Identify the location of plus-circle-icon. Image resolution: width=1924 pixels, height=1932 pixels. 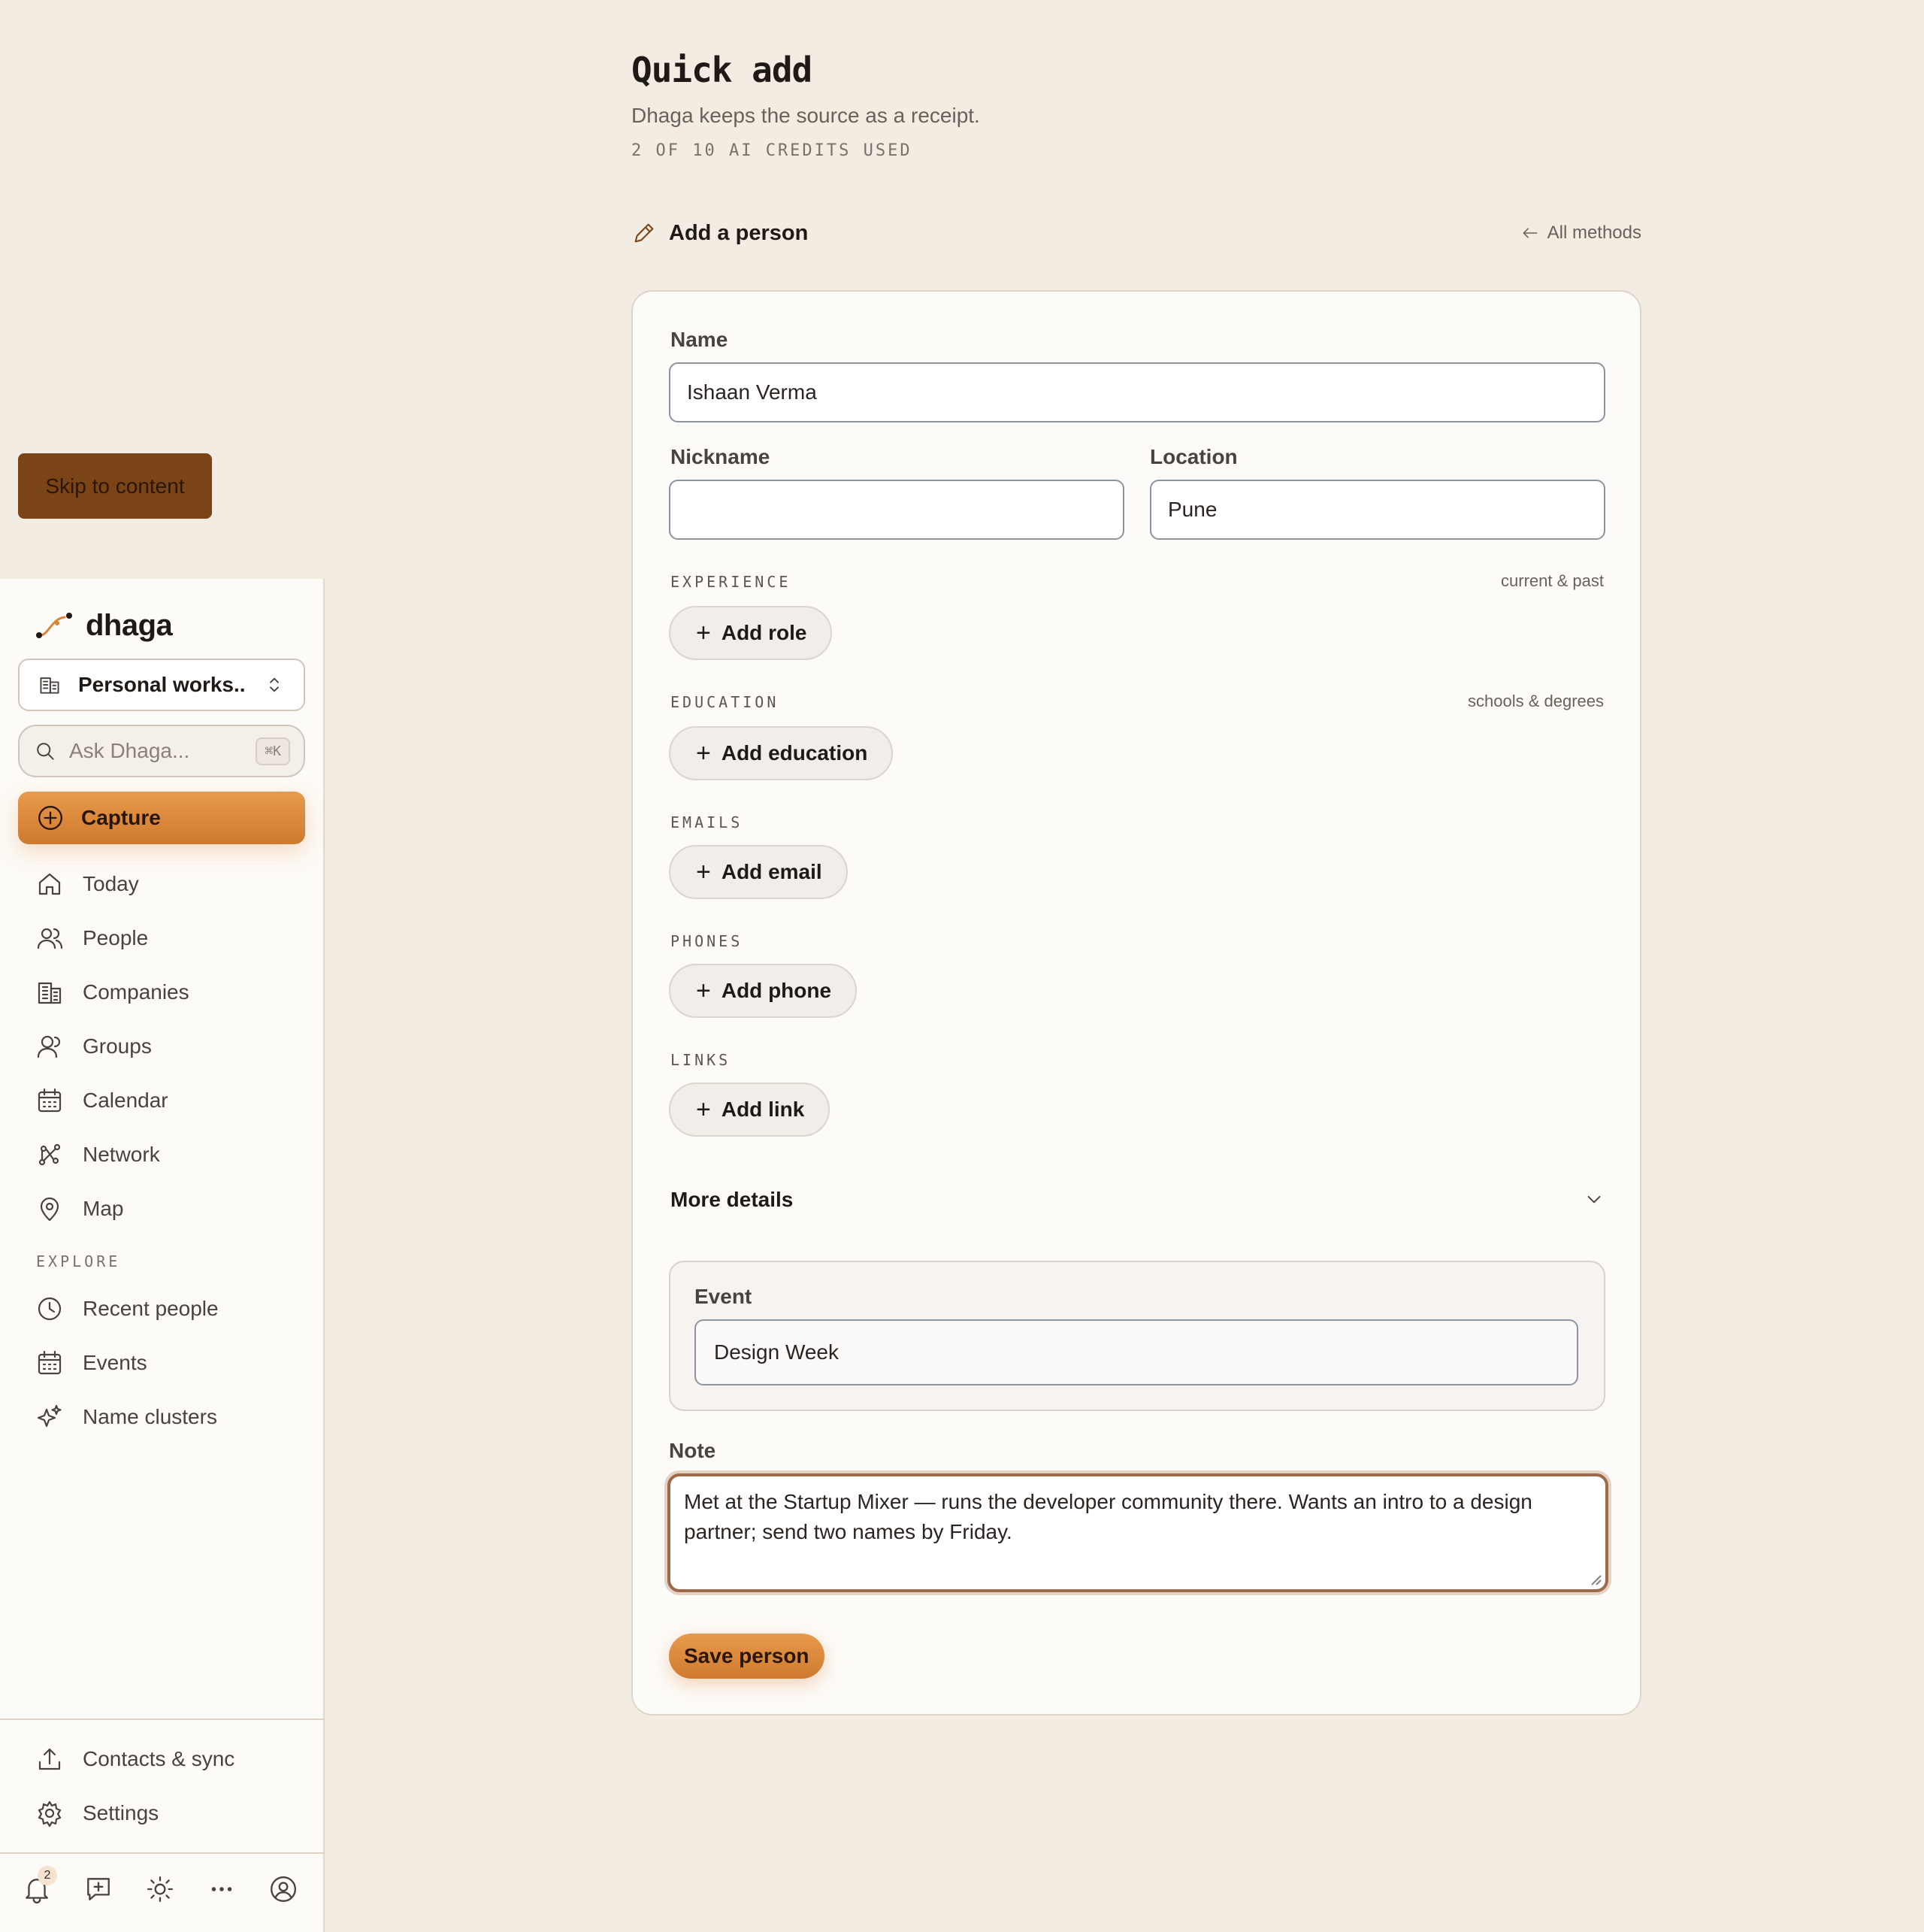
(50, 818).